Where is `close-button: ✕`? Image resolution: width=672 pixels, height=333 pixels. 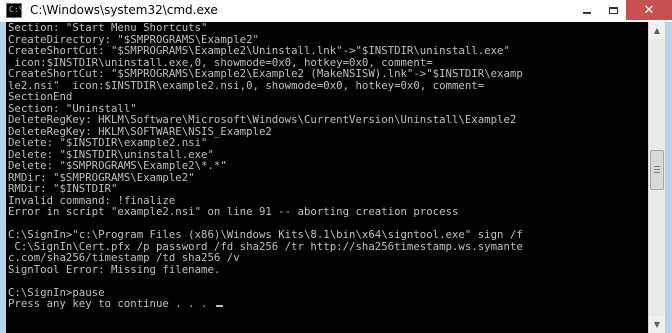 close-button: ✕ is located at coordinates (649, 10).